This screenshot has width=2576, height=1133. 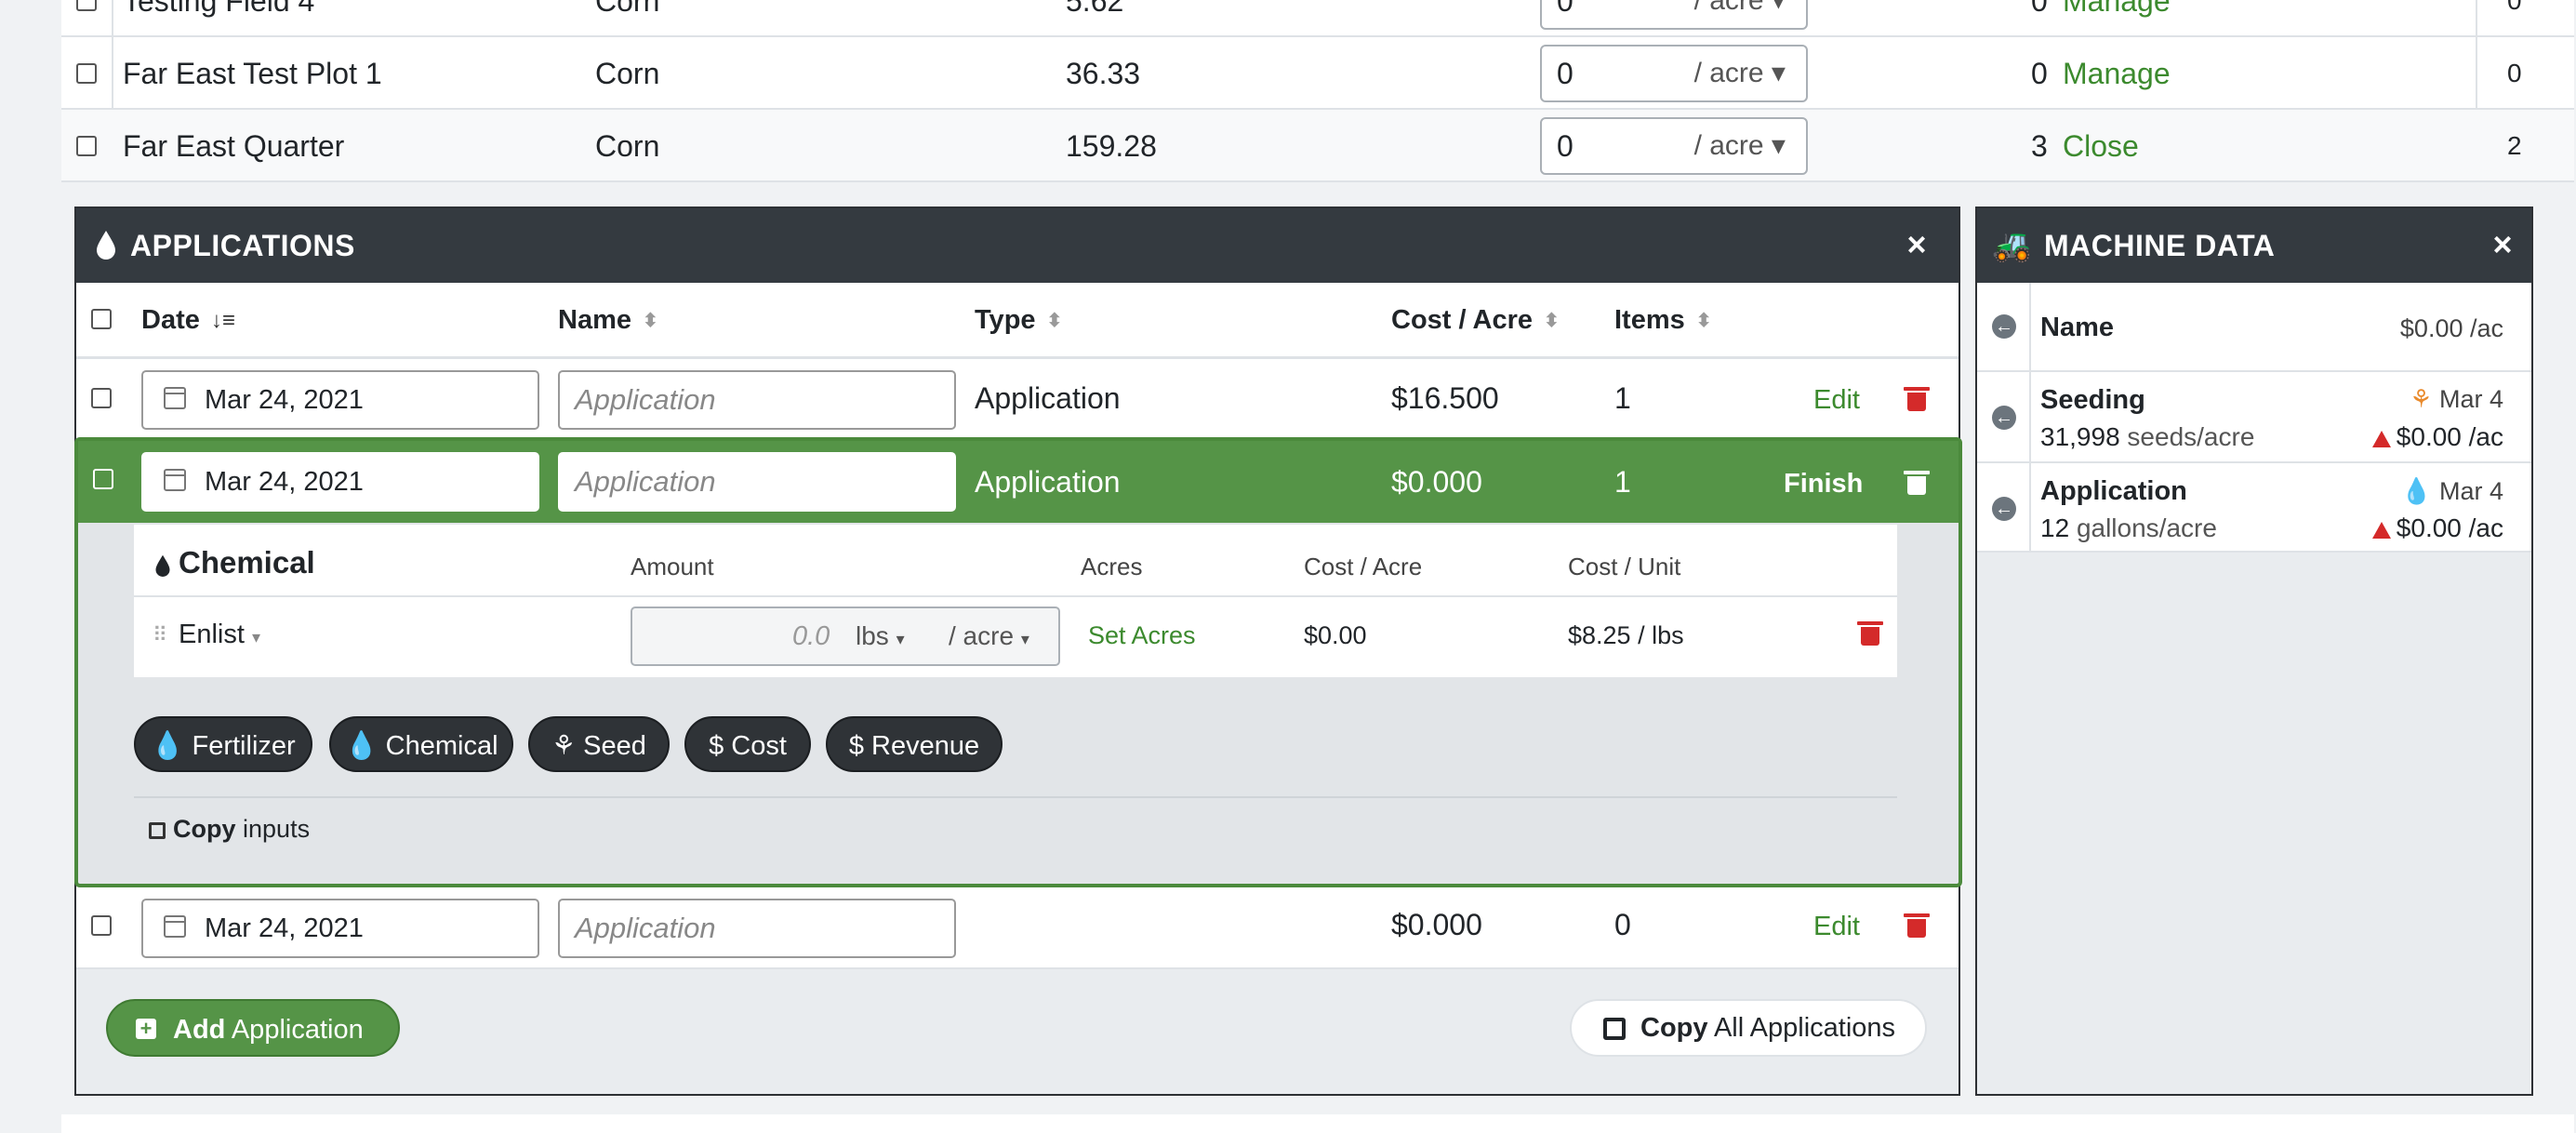 What do you see at coordinates (599, 744) in the screenshot?
I see `add-seed-button: ⚘ Seed` at bounding box center [599, 744].